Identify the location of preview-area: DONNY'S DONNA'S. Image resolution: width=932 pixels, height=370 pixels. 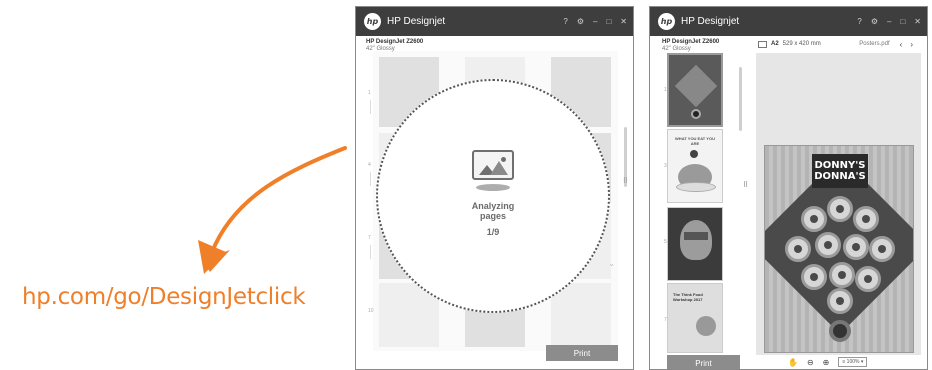
(838, 204).